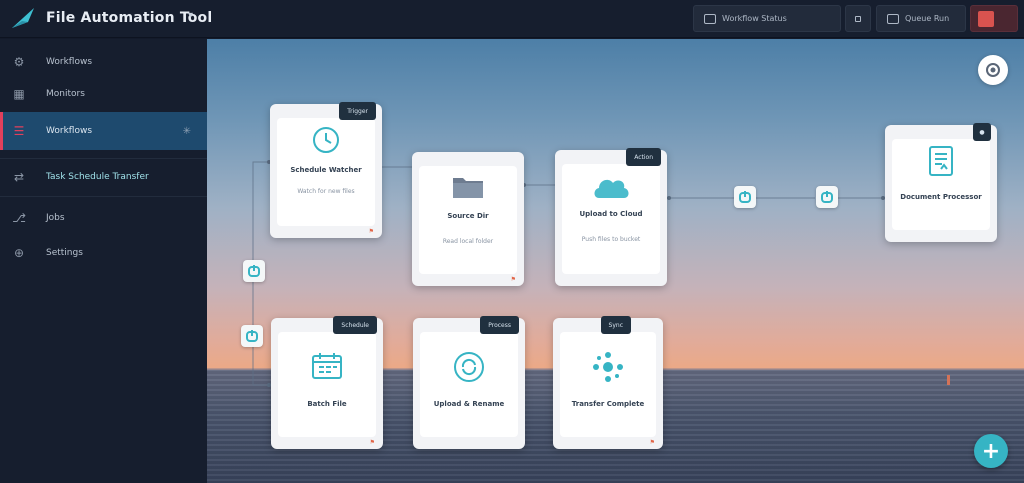 The width and height of the screenshot is (1024, 483). What do you see at coordinates (468, 188) in the screenshot?
I see `folder-icon` at bounding box center [468, 188].